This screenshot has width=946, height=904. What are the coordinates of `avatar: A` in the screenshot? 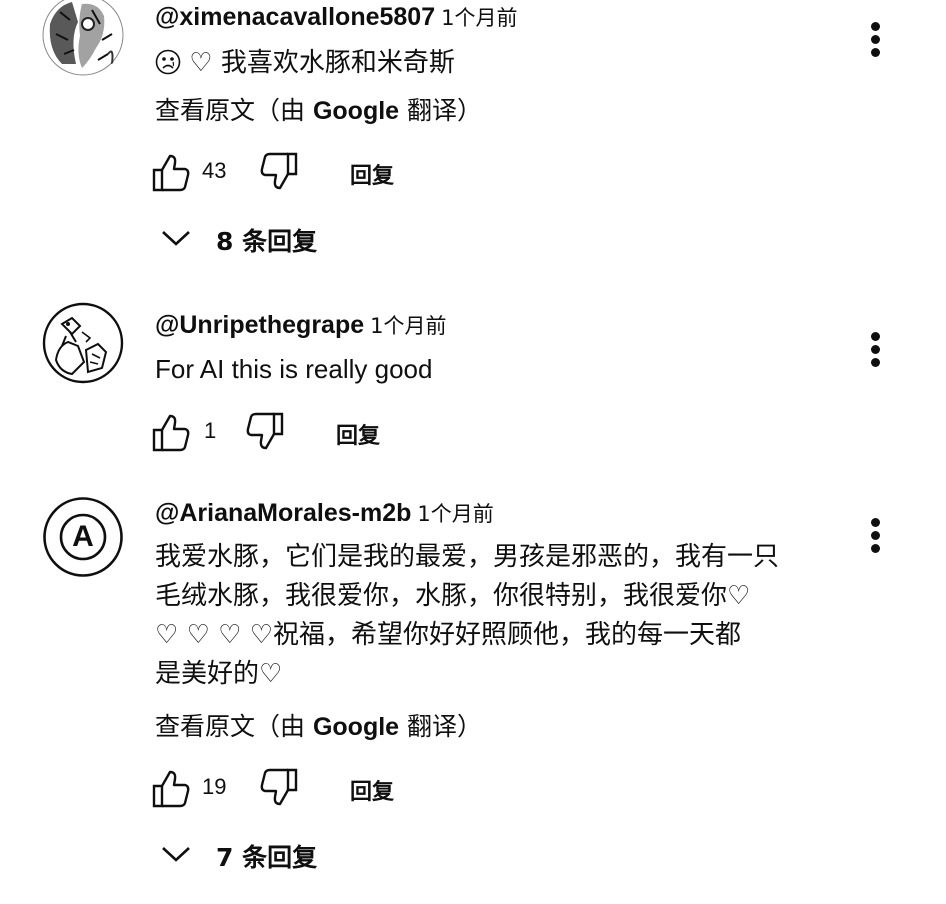 It's located at (83, 537).